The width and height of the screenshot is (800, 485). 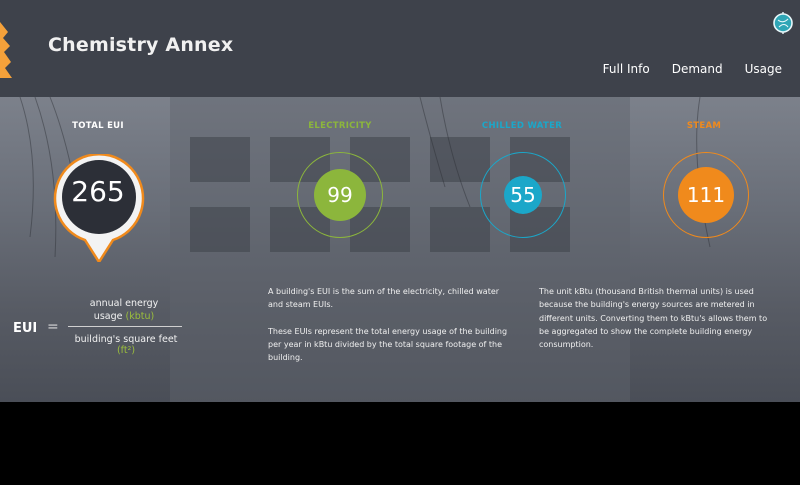 What do you see at coordinates (126, 339) in the screenshot?
I see `denominator-text: building's square feet` at bounding box center [126, 339].